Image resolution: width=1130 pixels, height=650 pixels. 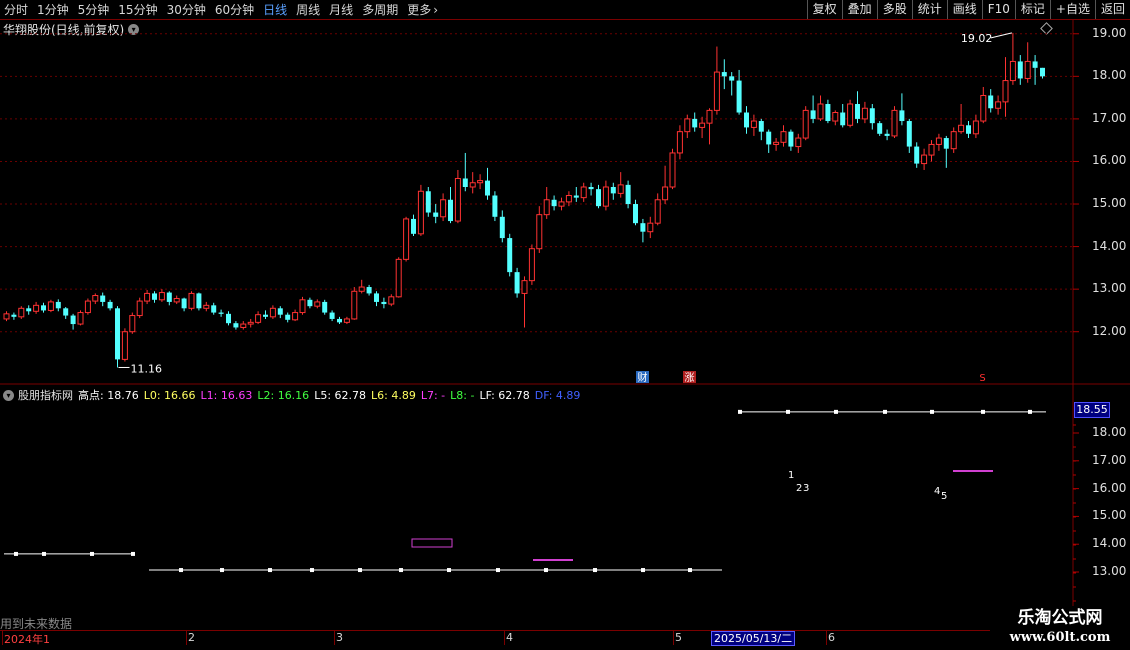 I want to click on watermark-url: www.60lt.com, so click(x=1060, y=637).